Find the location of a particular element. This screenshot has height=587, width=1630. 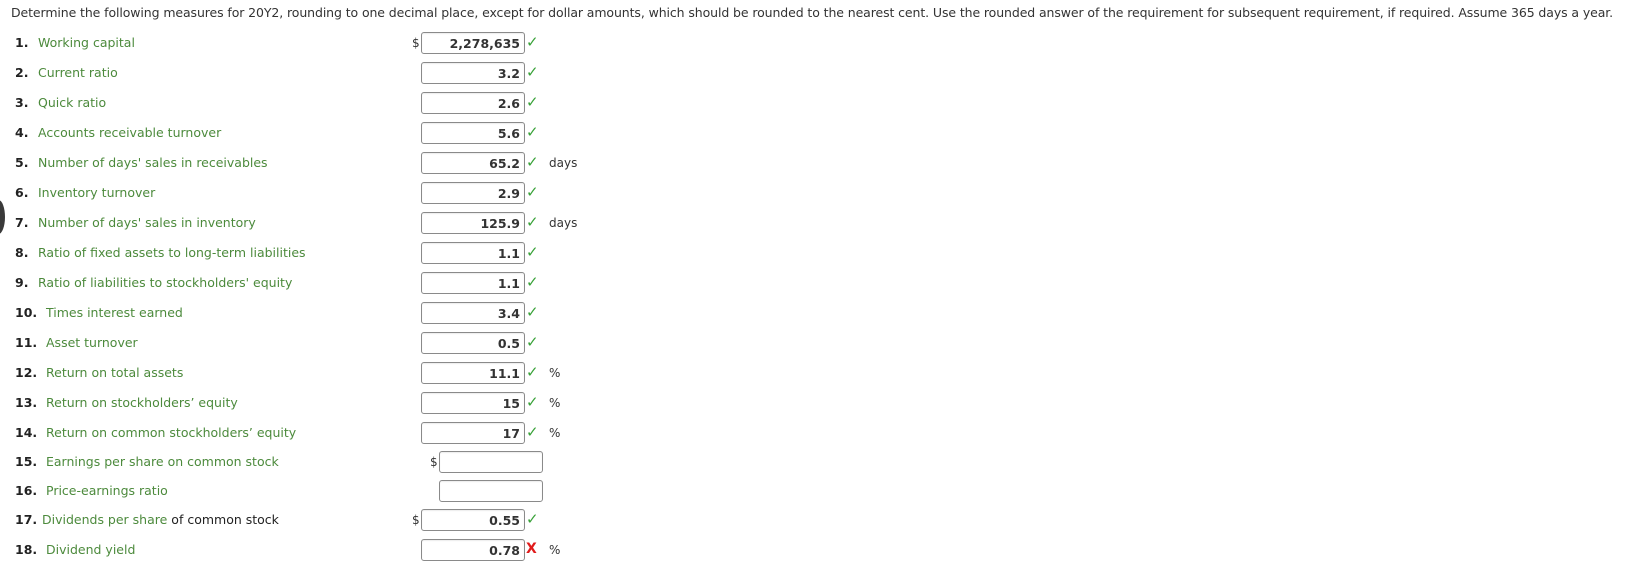

item-label: Earnings per share on common stock is located at coordinates (162, 461).